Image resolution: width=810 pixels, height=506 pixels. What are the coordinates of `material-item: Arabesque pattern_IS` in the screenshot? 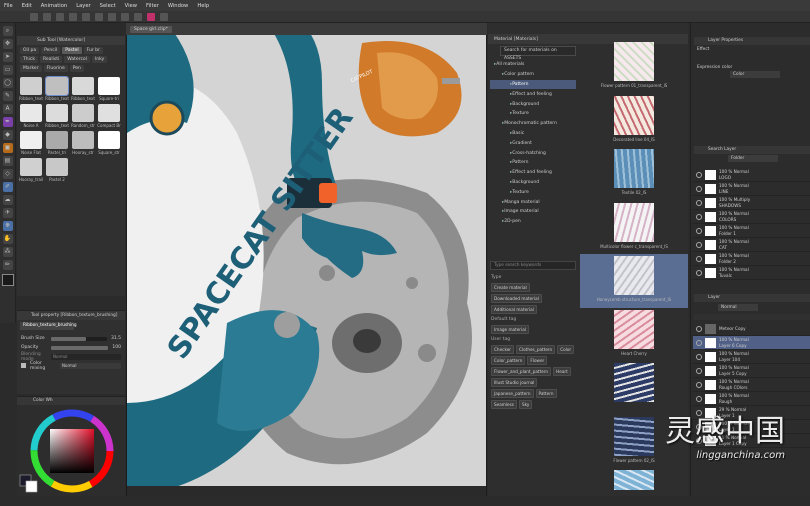 It's located at (634, 479).